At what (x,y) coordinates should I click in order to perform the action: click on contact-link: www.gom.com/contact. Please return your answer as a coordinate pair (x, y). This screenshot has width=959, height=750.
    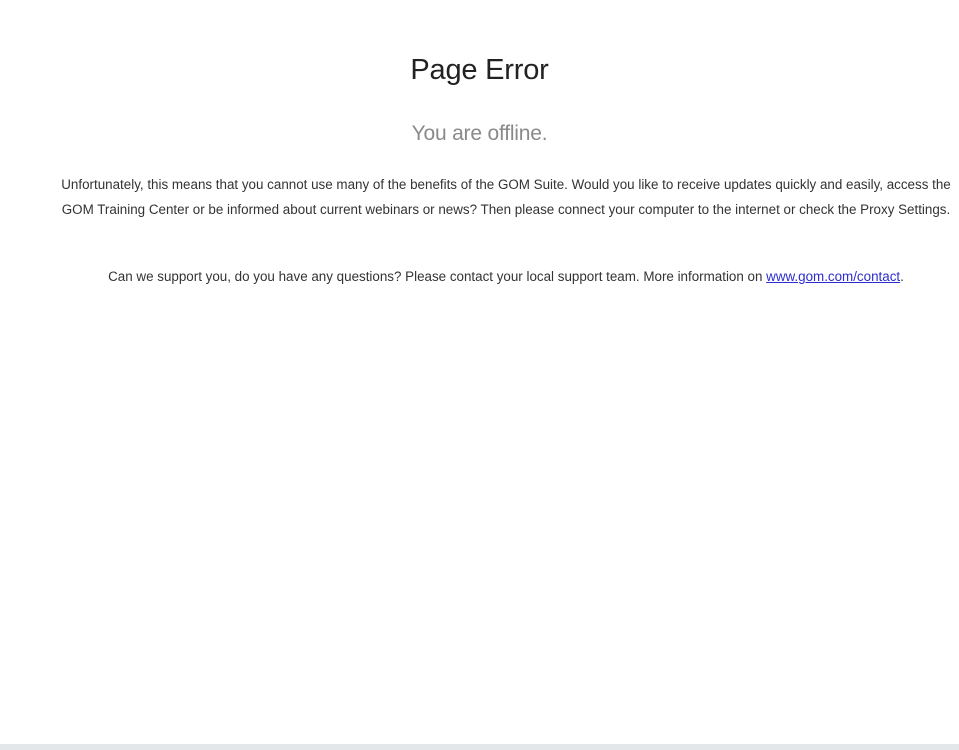
    Looking at the image, I should click on (833, 276).